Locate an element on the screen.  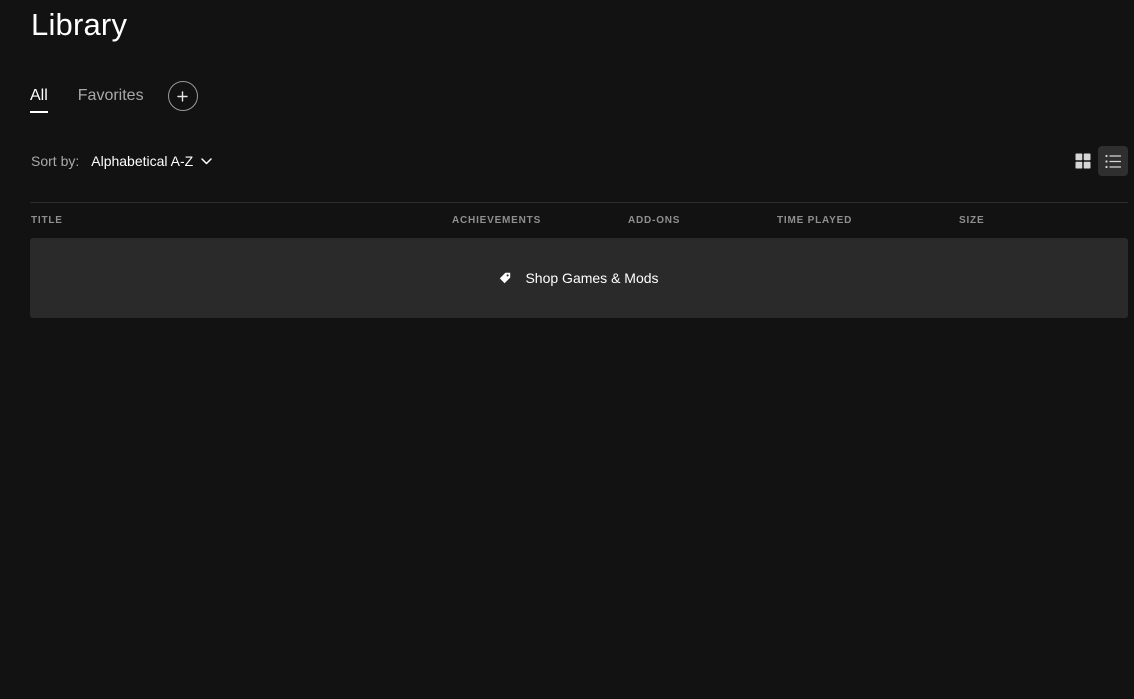
grid-view-icon is located at coordinates (1083, 161).